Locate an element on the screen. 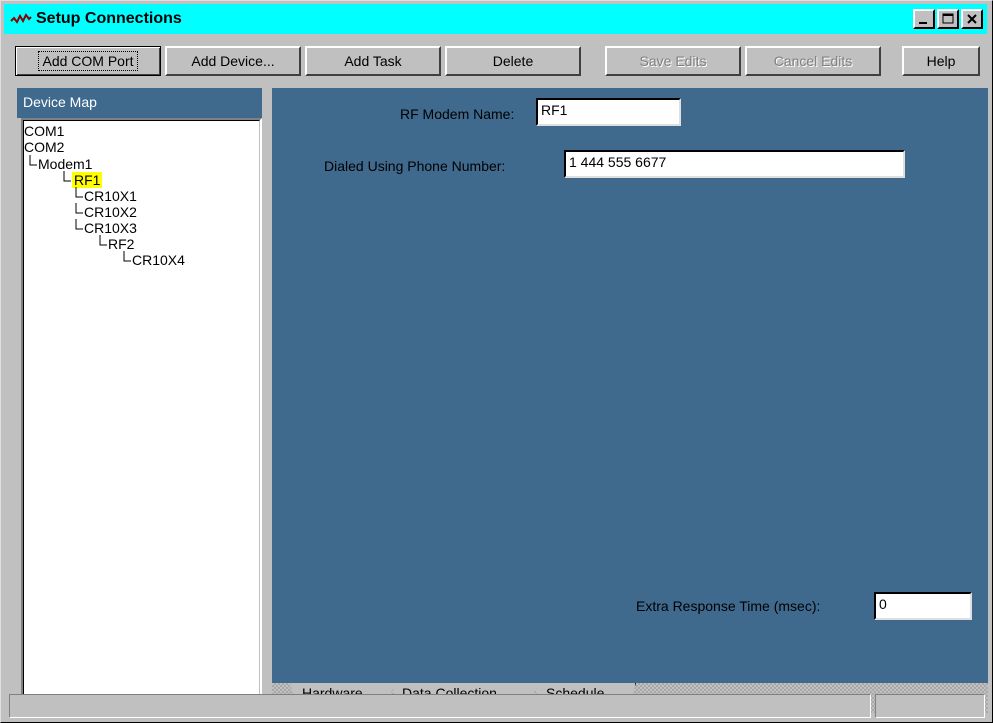 The image size is (993, 723). extra-response-time-value: 0 is located at coordinates (883, 604).